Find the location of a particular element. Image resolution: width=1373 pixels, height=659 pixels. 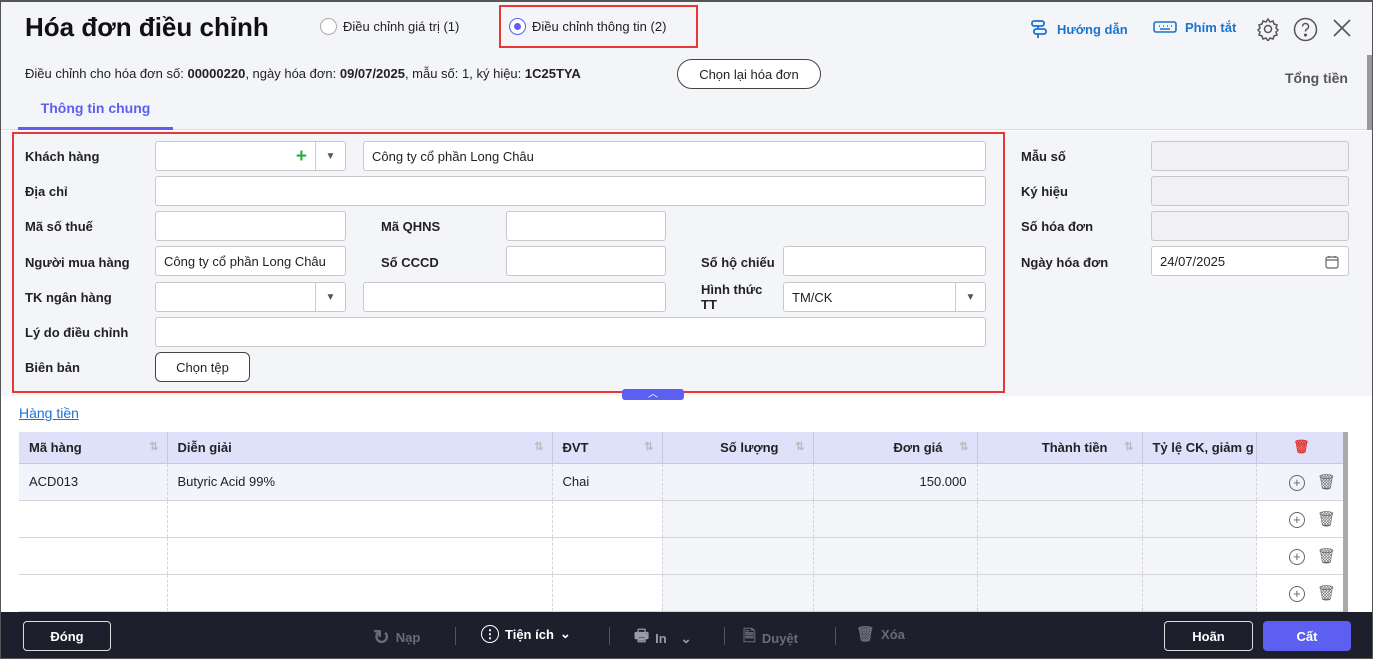

bank-name-input is located at coordinates (514, 297).